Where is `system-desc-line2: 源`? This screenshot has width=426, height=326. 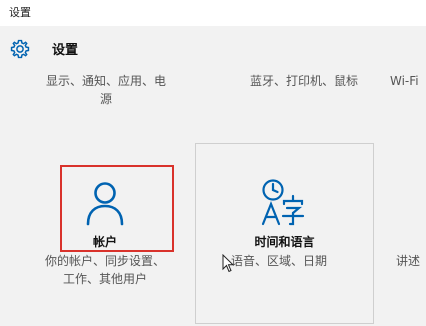 system-desc-line2: 源 is located at coordinates (105, 99).